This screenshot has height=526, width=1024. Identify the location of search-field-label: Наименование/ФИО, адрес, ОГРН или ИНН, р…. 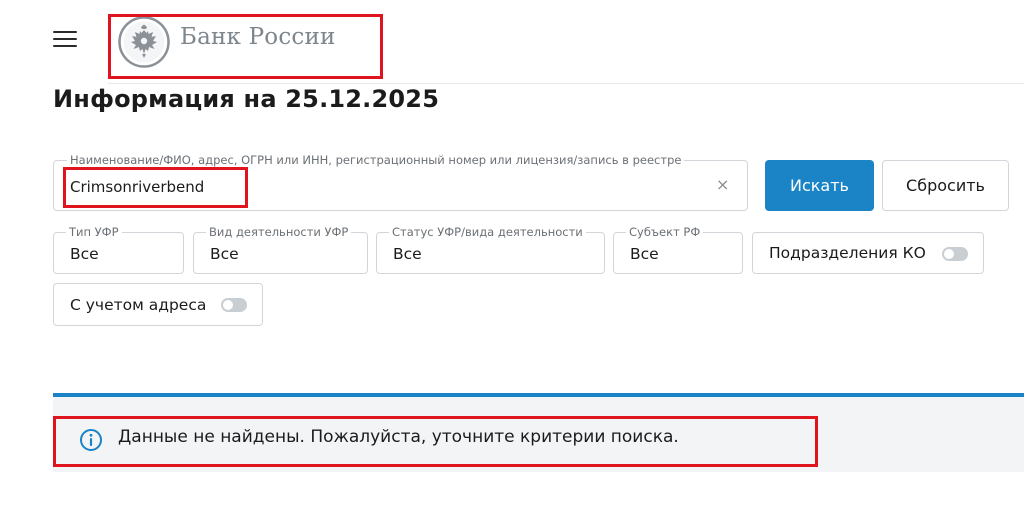
(376, 160).